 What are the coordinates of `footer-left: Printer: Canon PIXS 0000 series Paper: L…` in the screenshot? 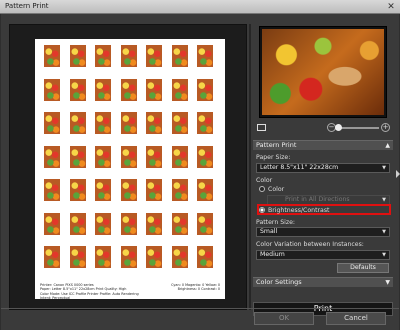 It's located at (89, 292).